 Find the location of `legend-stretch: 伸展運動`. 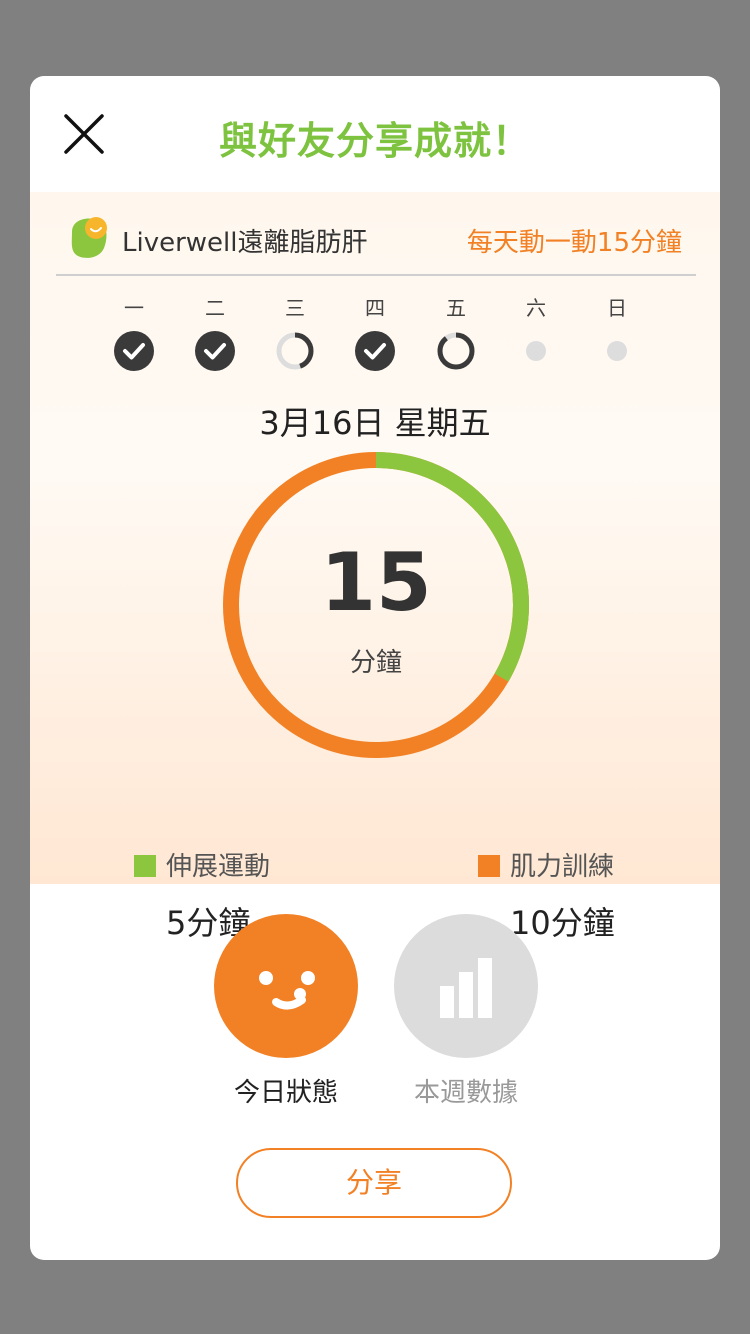

legend-stretch: 伸展運動 is located at coordinates (244, 864).